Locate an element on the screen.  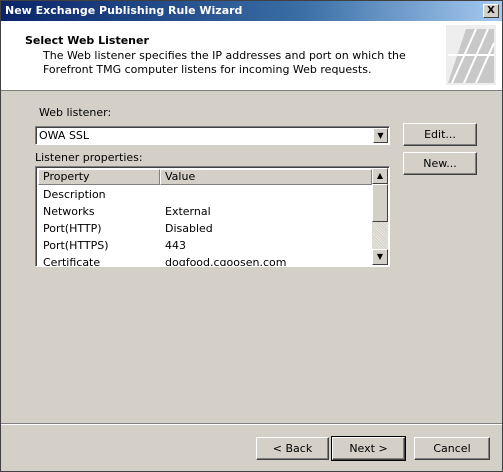
scroll-up-icon: ▲ is located at coordinates (380, 176).